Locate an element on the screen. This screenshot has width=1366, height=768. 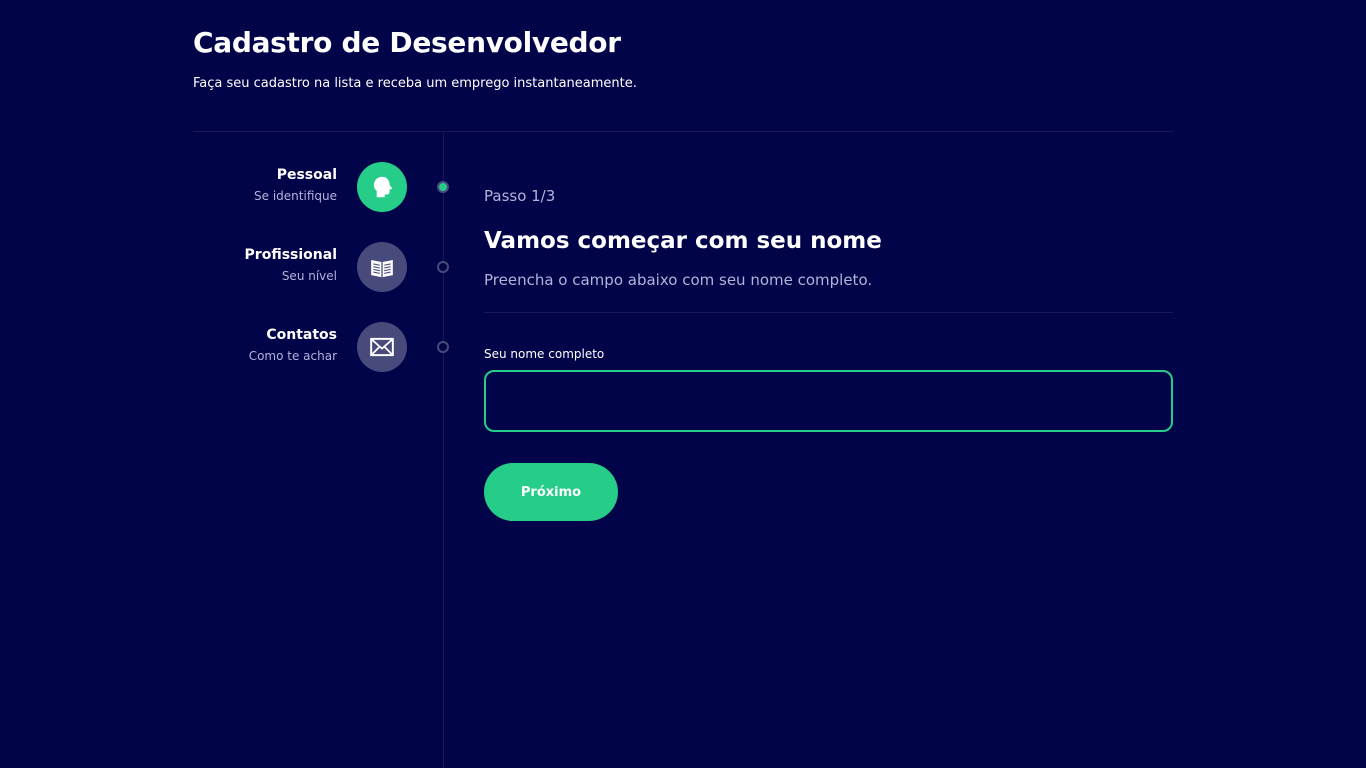
form-divider is located at coordinates (828, 312).